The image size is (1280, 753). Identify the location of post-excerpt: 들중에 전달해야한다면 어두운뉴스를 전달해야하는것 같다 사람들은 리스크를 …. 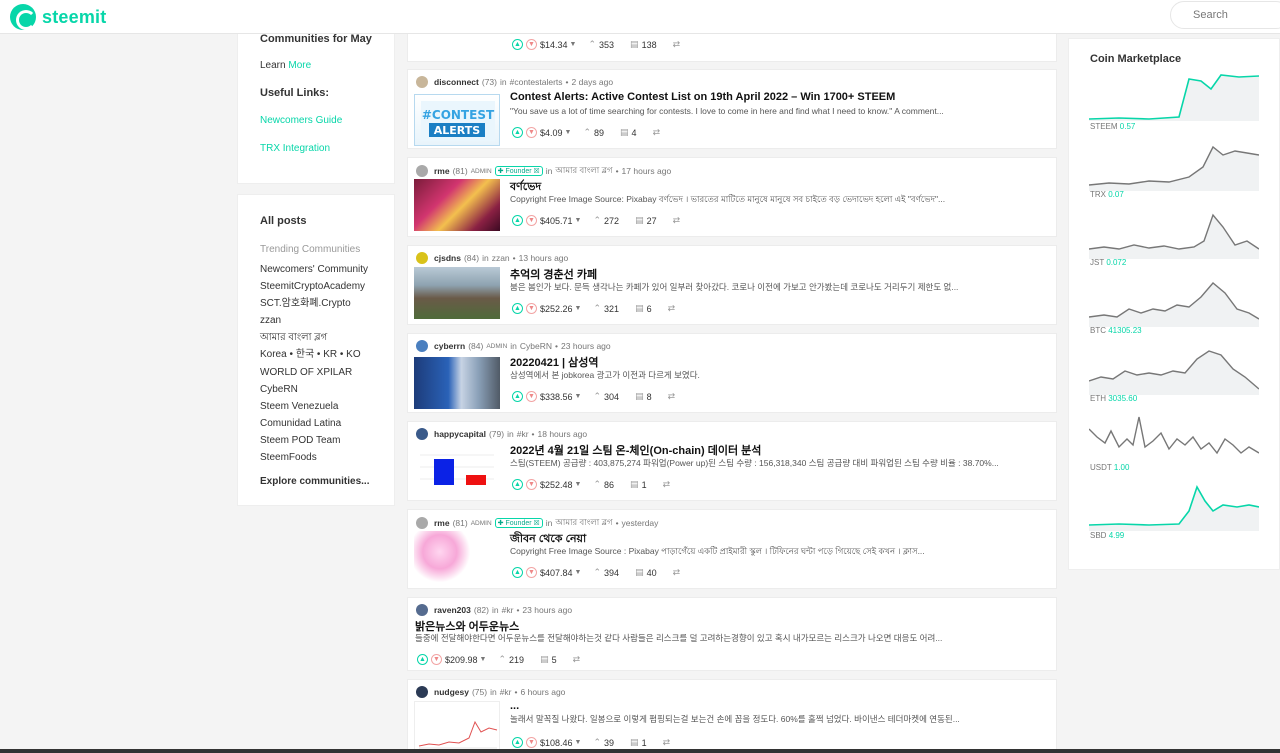
(732, 638).